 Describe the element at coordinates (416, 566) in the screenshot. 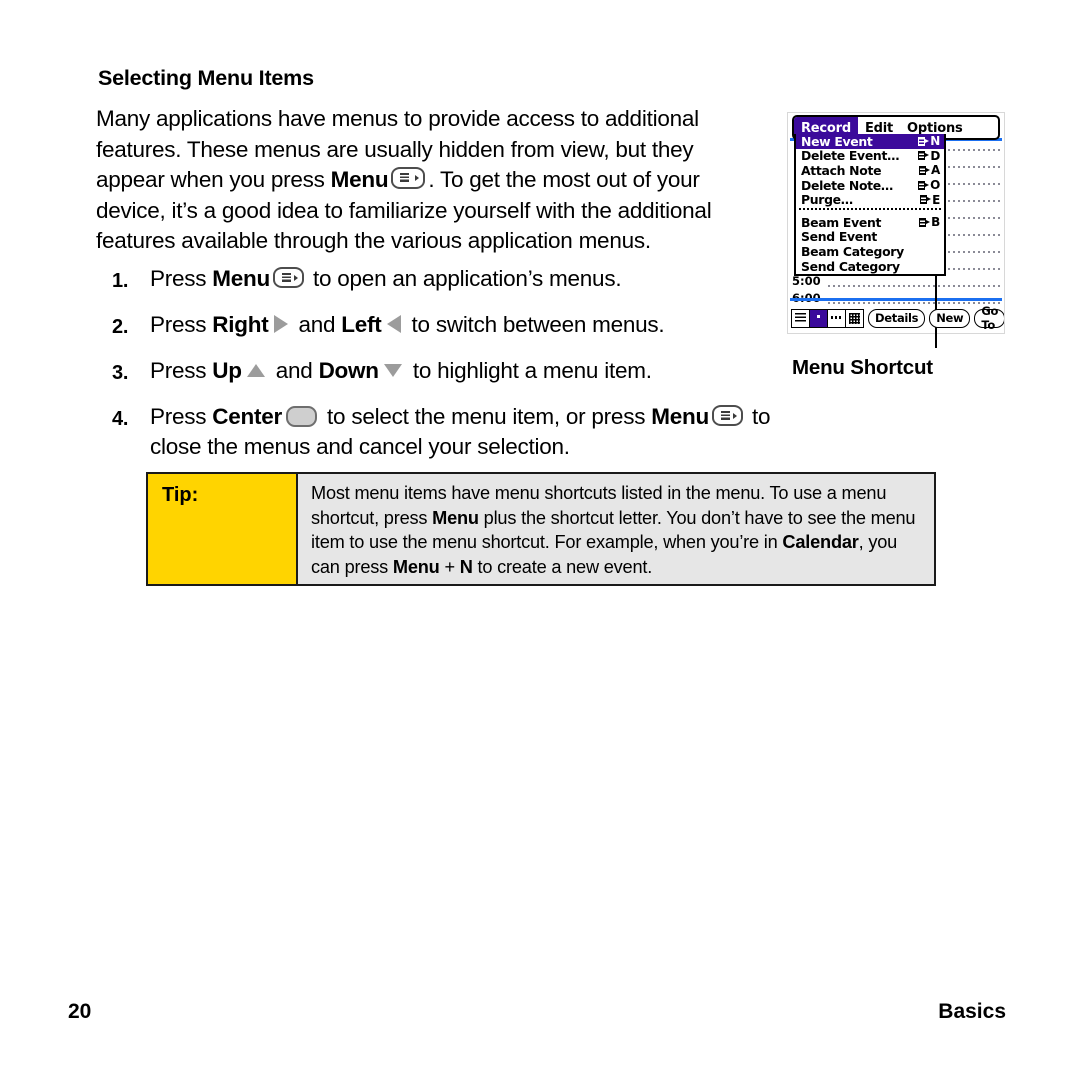

I see `tip-text-f: Menu` at that location.